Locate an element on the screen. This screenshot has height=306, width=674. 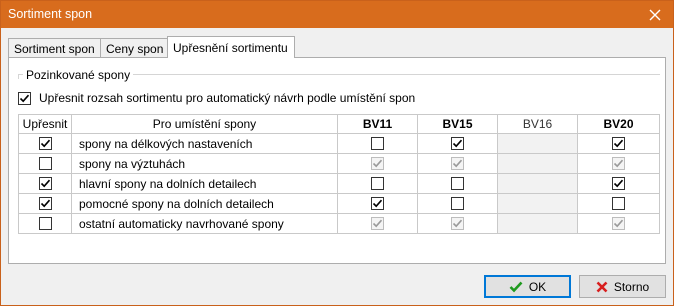
placement-name: spony na výztuhách is located at coordinates (204, 163).